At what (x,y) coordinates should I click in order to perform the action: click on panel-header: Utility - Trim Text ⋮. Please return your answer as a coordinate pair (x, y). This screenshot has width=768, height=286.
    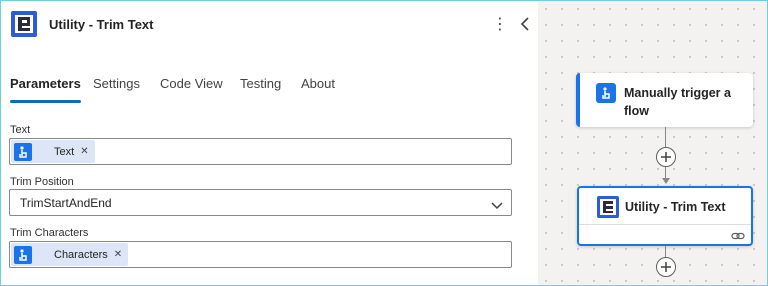
    Looking at the image, I should click on (269, 25).